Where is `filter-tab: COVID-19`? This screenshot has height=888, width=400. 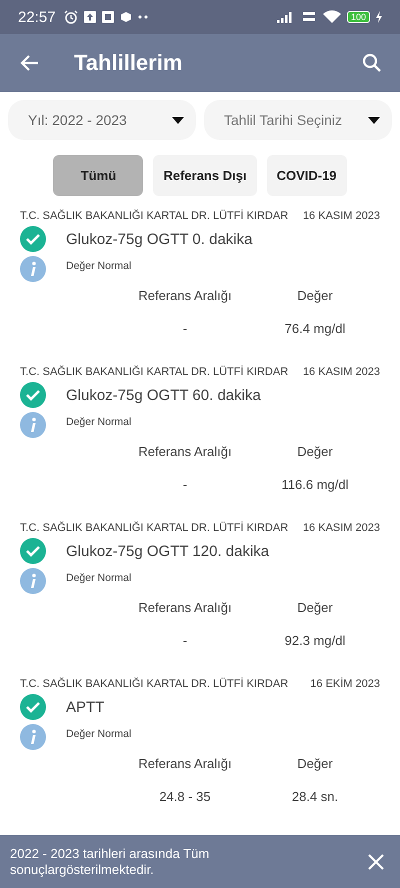 filter-tab: COVID-19 is located at coordinates (306, 175).